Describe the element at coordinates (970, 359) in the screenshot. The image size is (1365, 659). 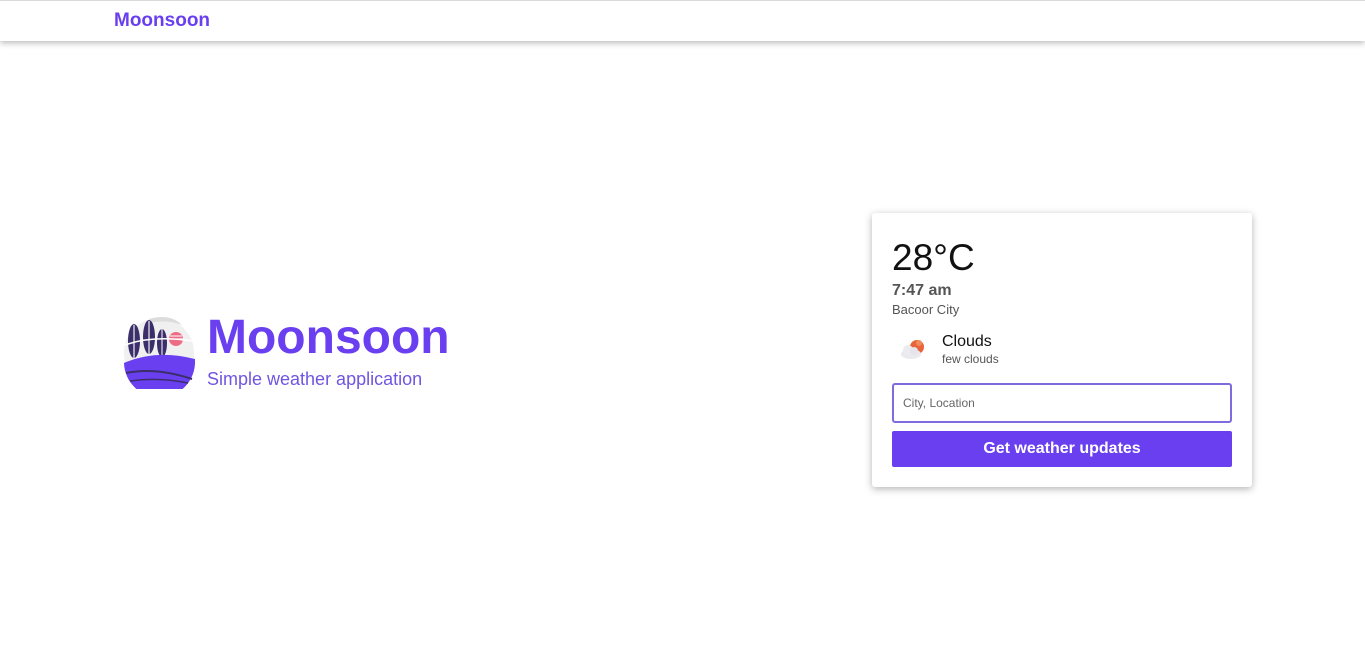
I see `condition-description: few clouds` at that location.